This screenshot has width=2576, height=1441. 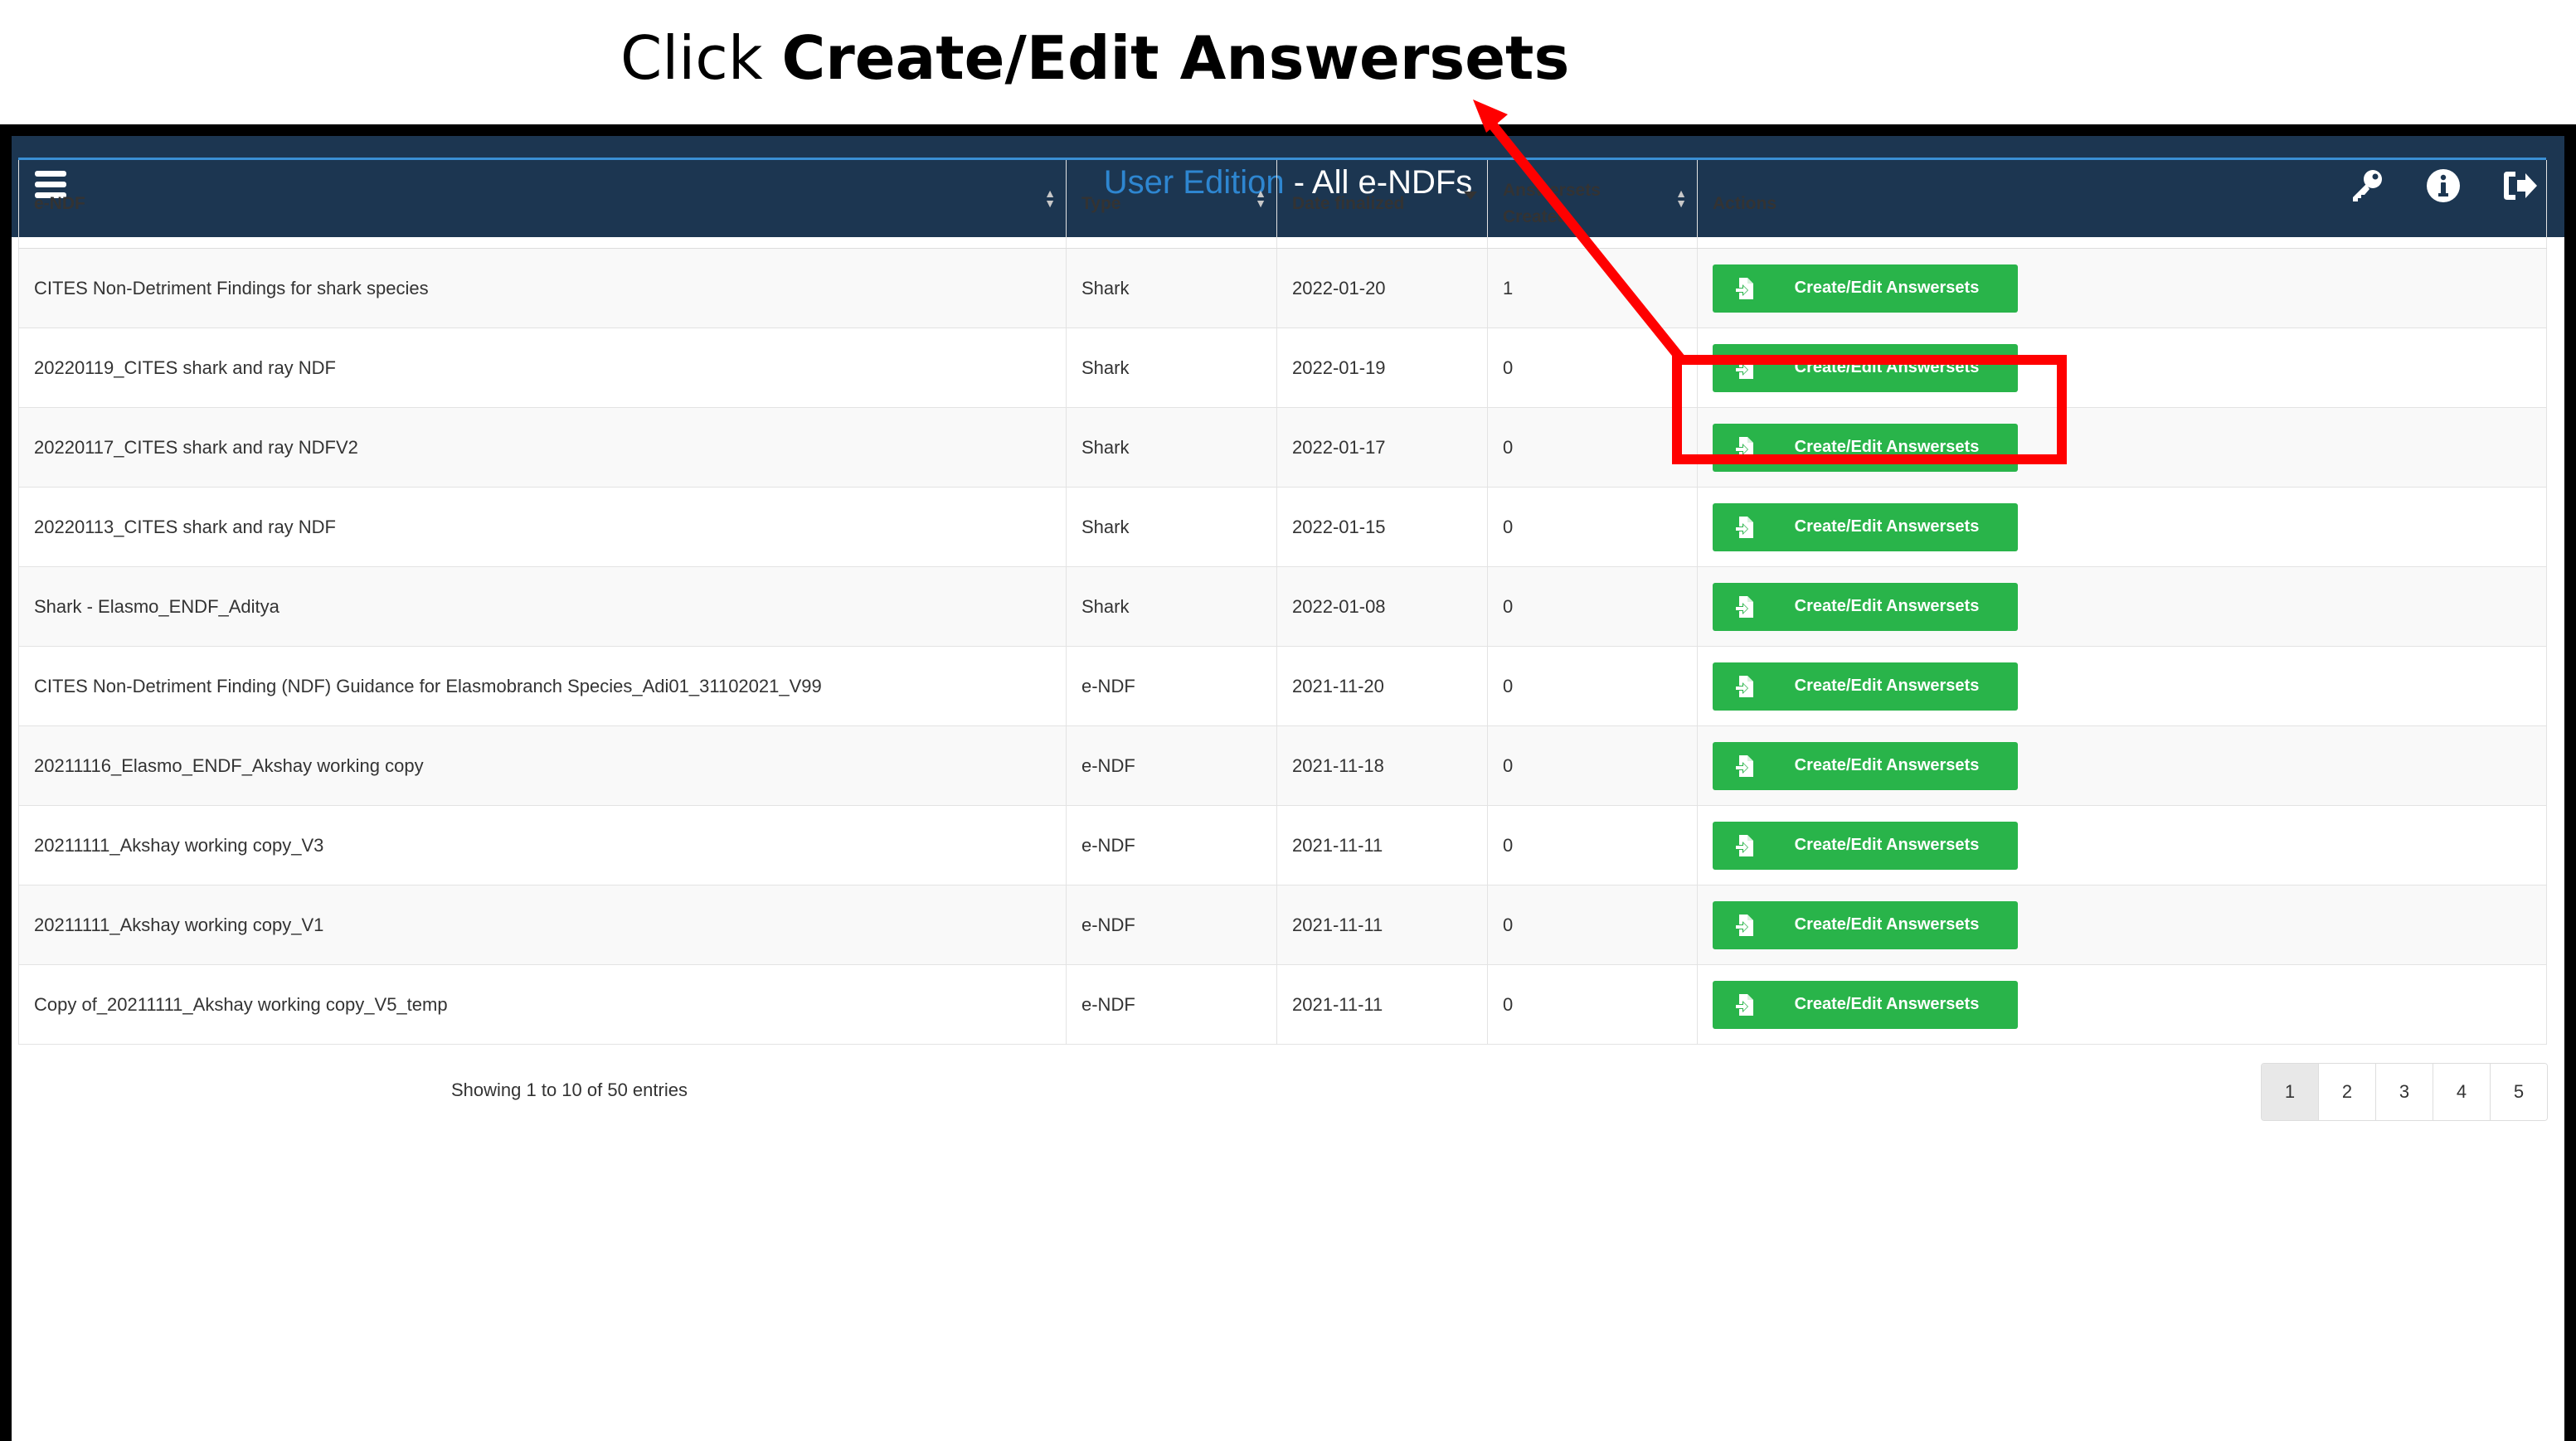 I want to click on cell-answersets-count: 1, so click(x=1593, y=288).